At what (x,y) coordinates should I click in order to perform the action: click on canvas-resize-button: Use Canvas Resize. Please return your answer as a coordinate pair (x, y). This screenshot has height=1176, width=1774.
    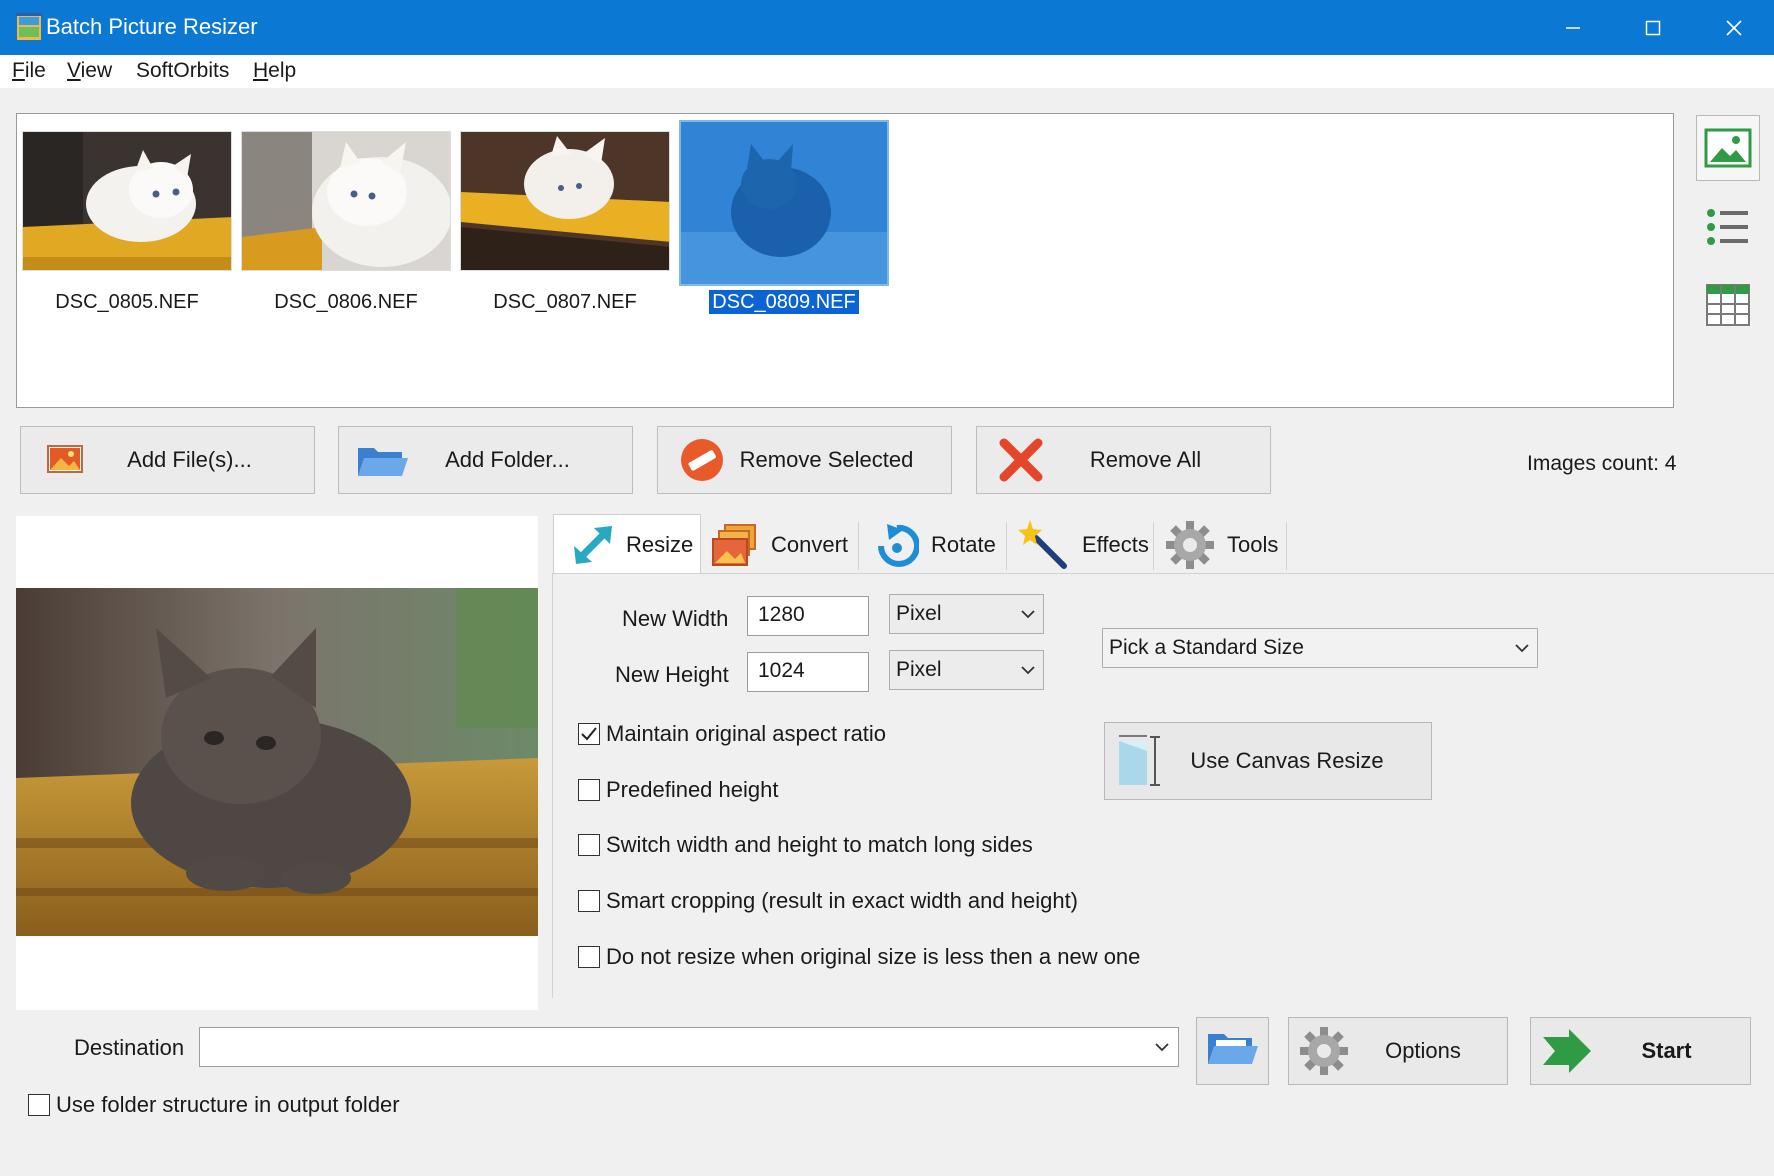
    Looking at the image, I should click on (1268, 761).